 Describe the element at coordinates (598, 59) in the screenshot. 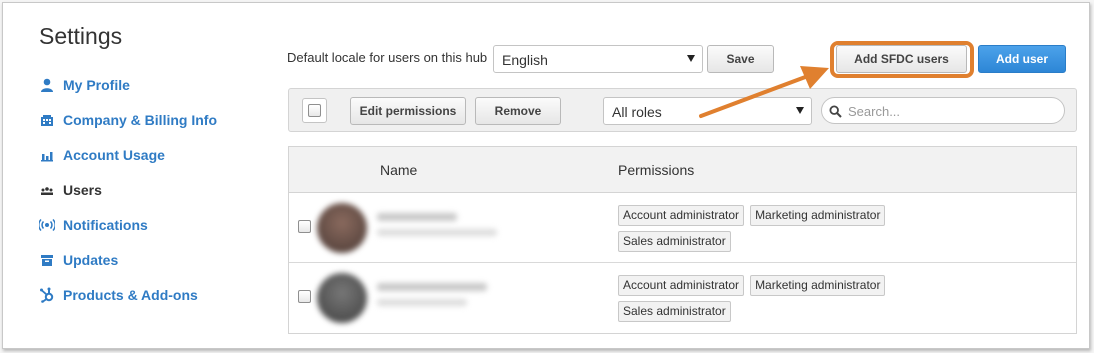

I see `locale-select: English` at that location.